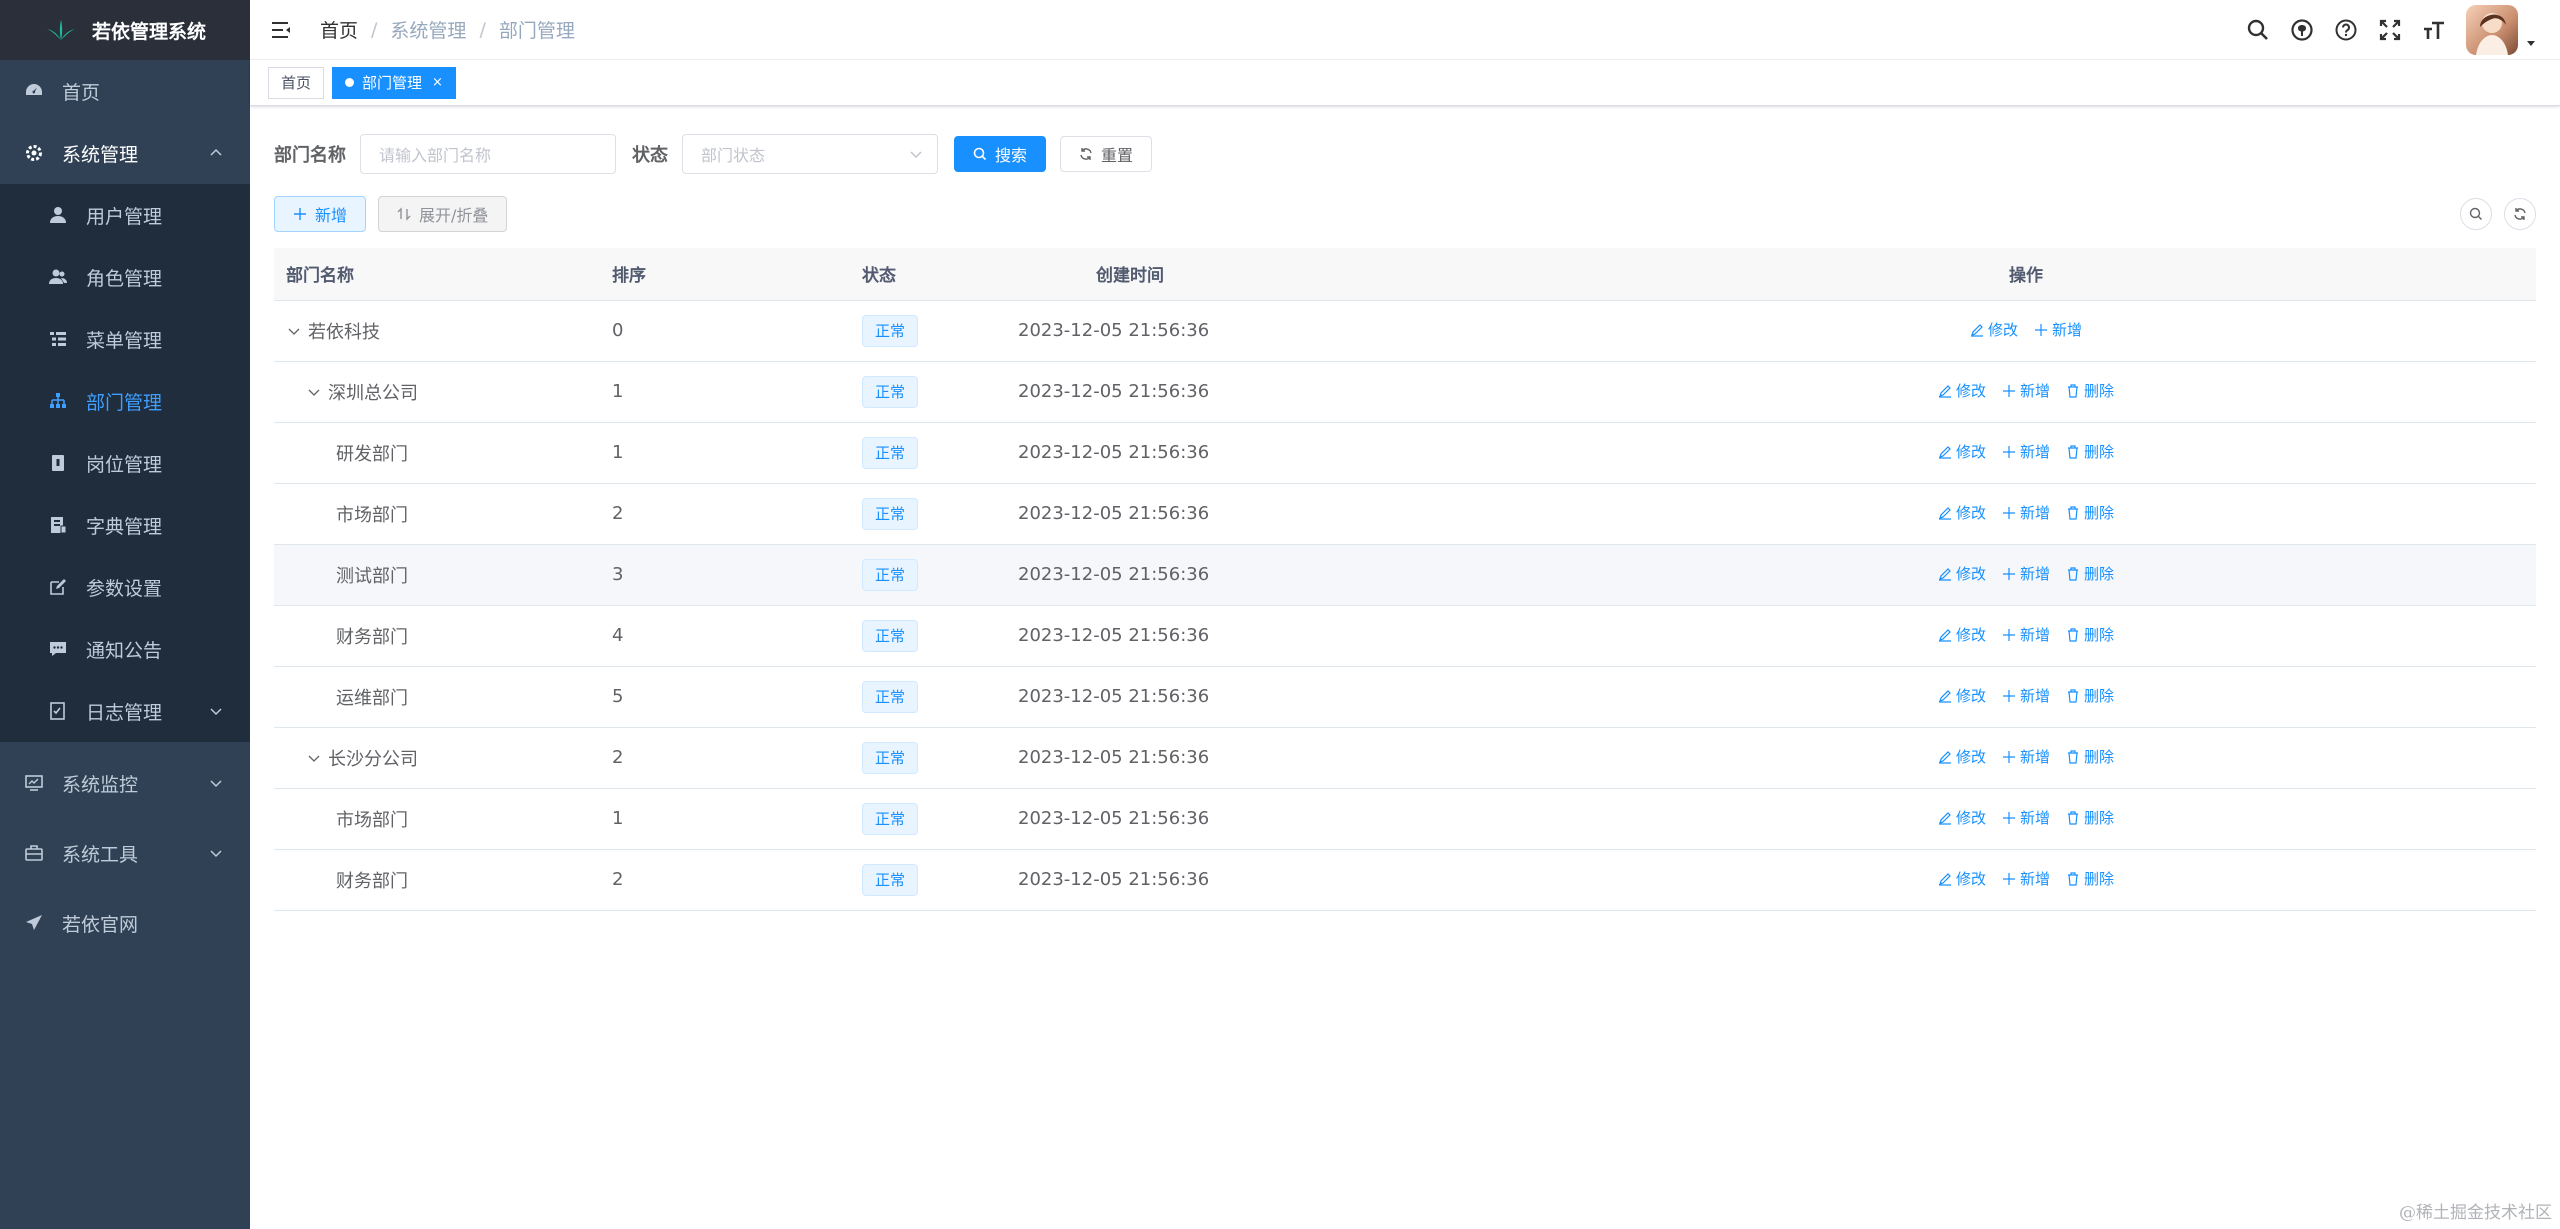  I want to click on reset-button: 重置, so click(1106, 154).